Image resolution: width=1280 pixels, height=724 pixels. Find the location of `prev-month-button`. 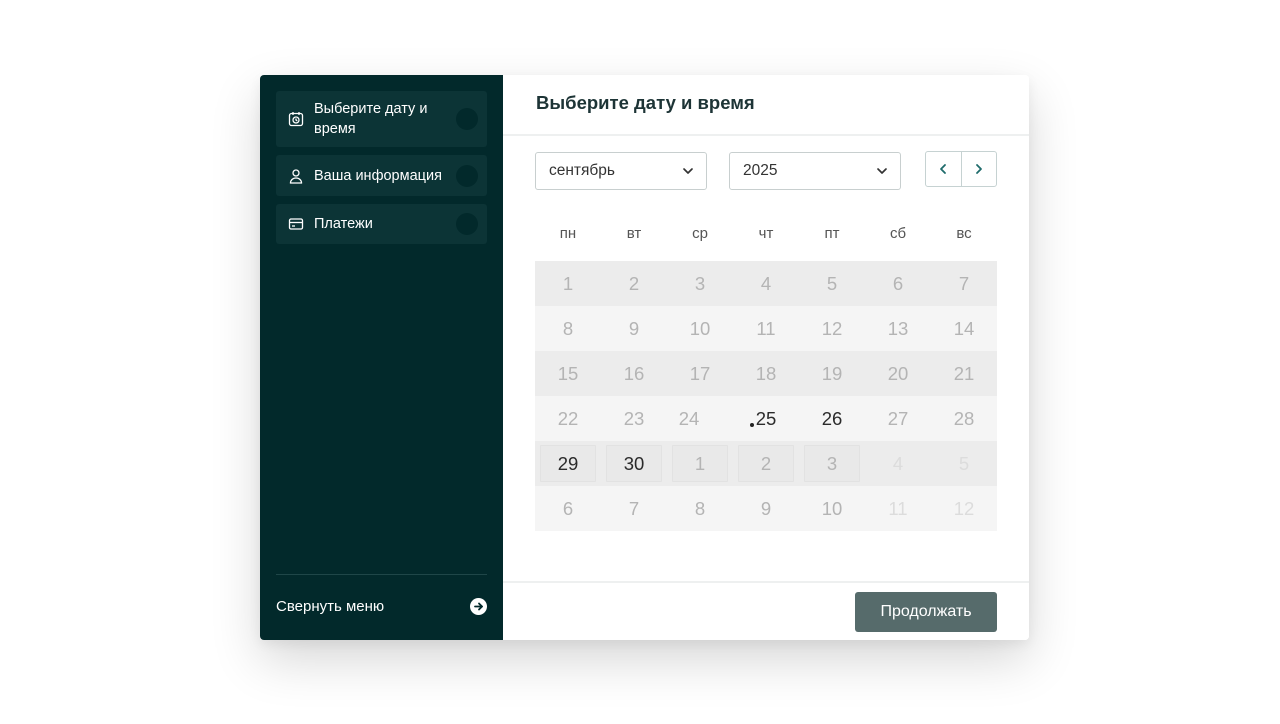

prev-month-button is located at coordinates (943, 169).